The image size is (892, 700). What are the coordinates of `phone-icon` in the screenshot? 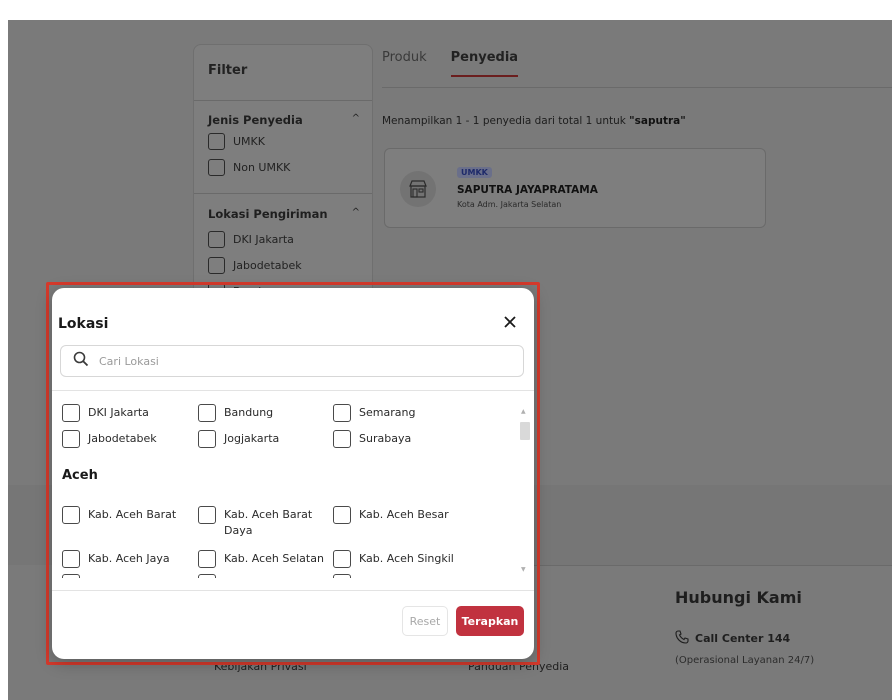 It's located at (682, 638).